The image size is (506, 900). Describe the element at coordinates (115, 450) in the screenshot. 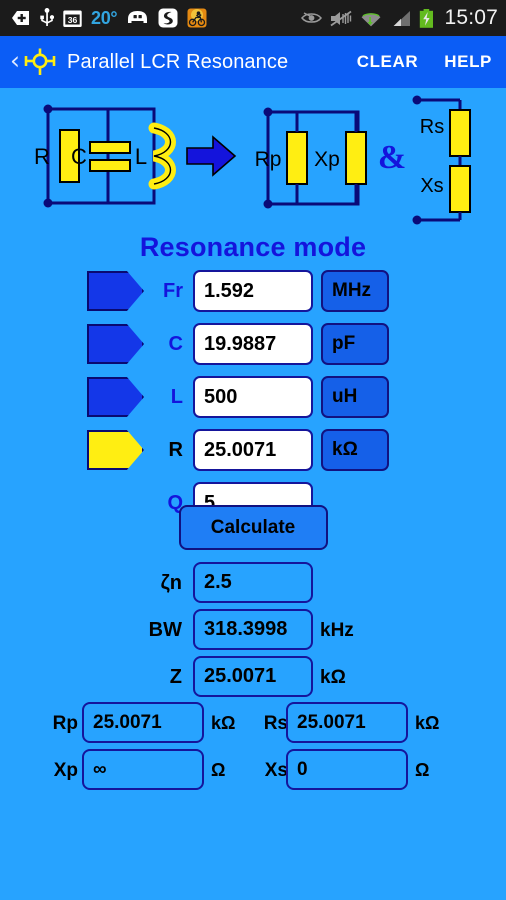

I see `mode-selector-r-out: OUT` at that location.